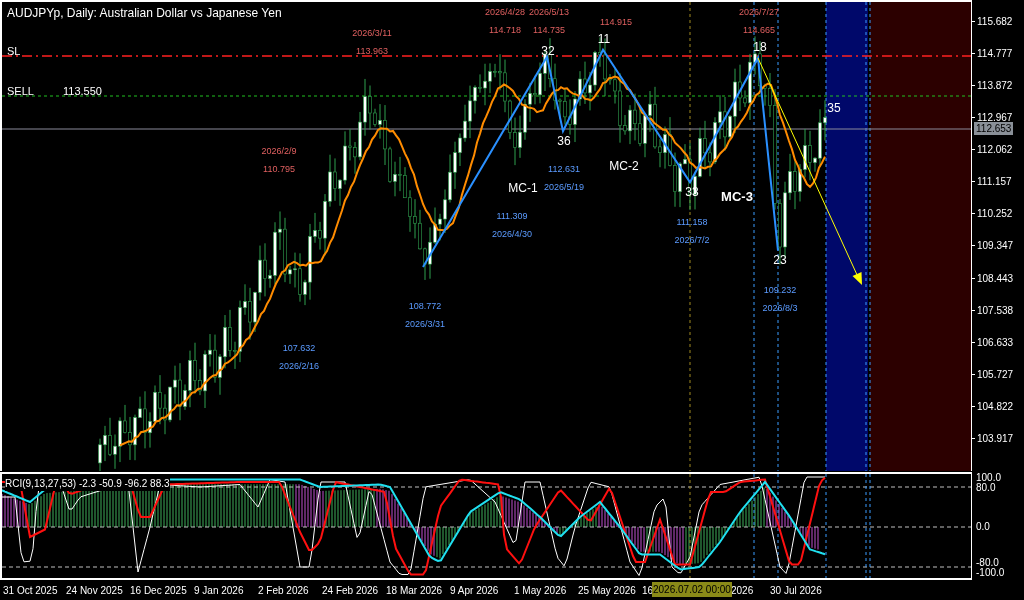 The image size is (1024, 600). Describe the element at coordinates (94, 591) in the screenshot. I see `time-axis-label: 24 Nov 2025` at that location.